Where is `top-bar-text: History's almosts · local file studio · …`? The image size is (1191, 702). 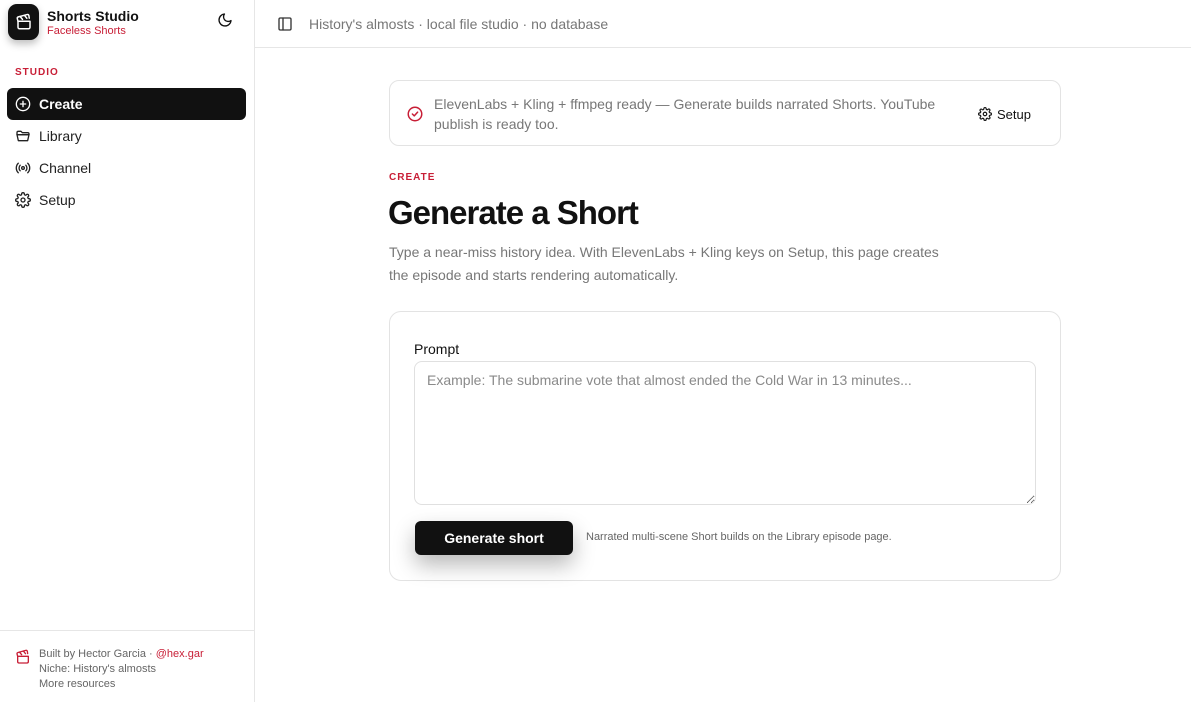 top-bar-text: History's almosts · local file studio · … is located at coordinates (459, 24).